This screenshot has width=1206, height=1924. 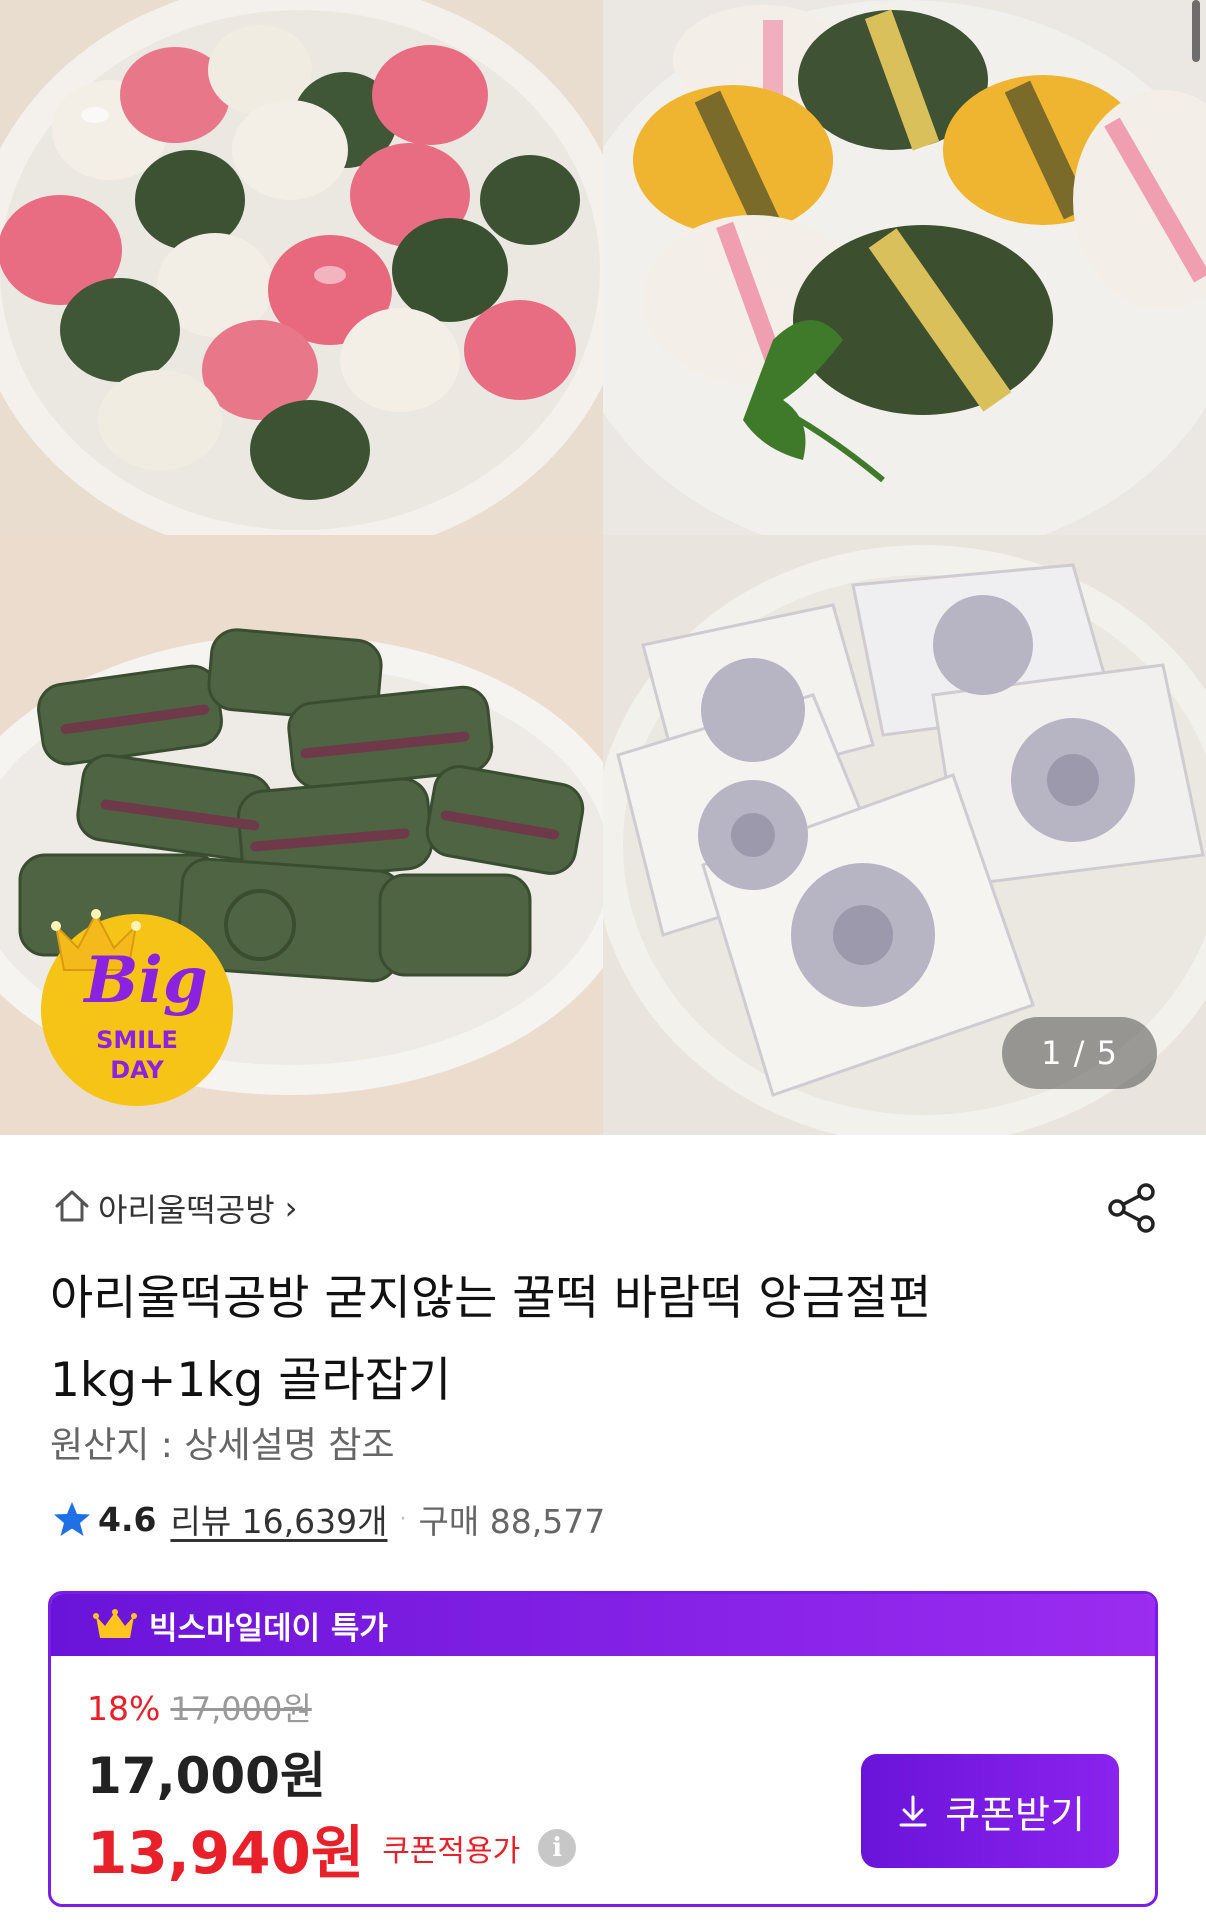 I want to click on image-counter: 1 / 5, so click(x=1079, y=1053).